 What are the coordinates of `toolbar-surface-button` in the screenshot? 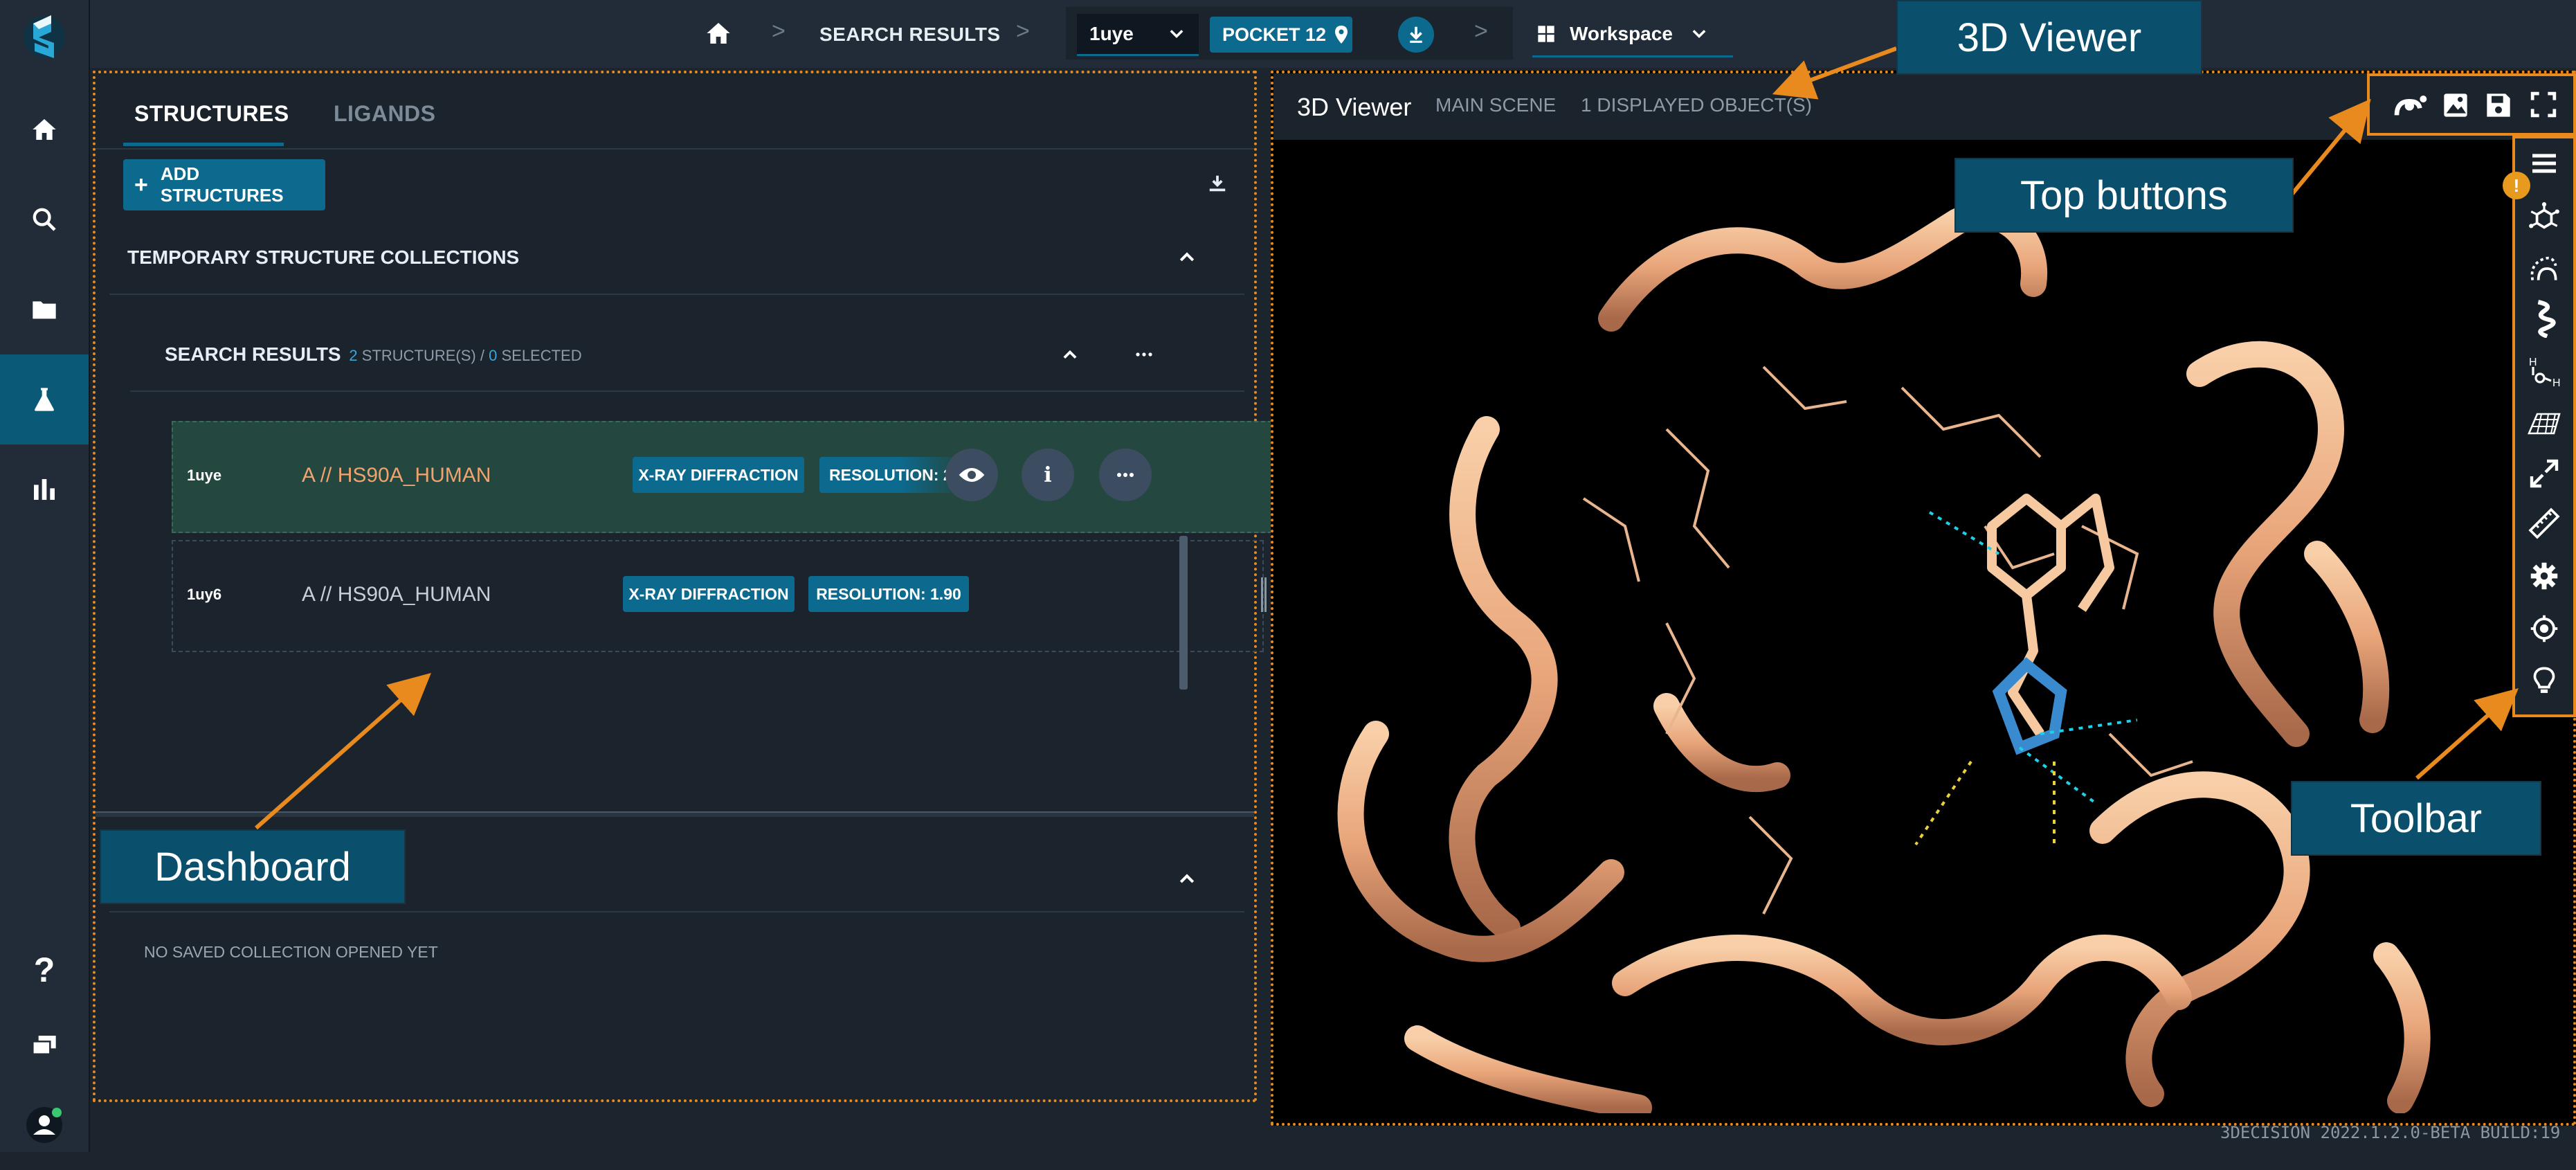 It's located at (2544, 269).